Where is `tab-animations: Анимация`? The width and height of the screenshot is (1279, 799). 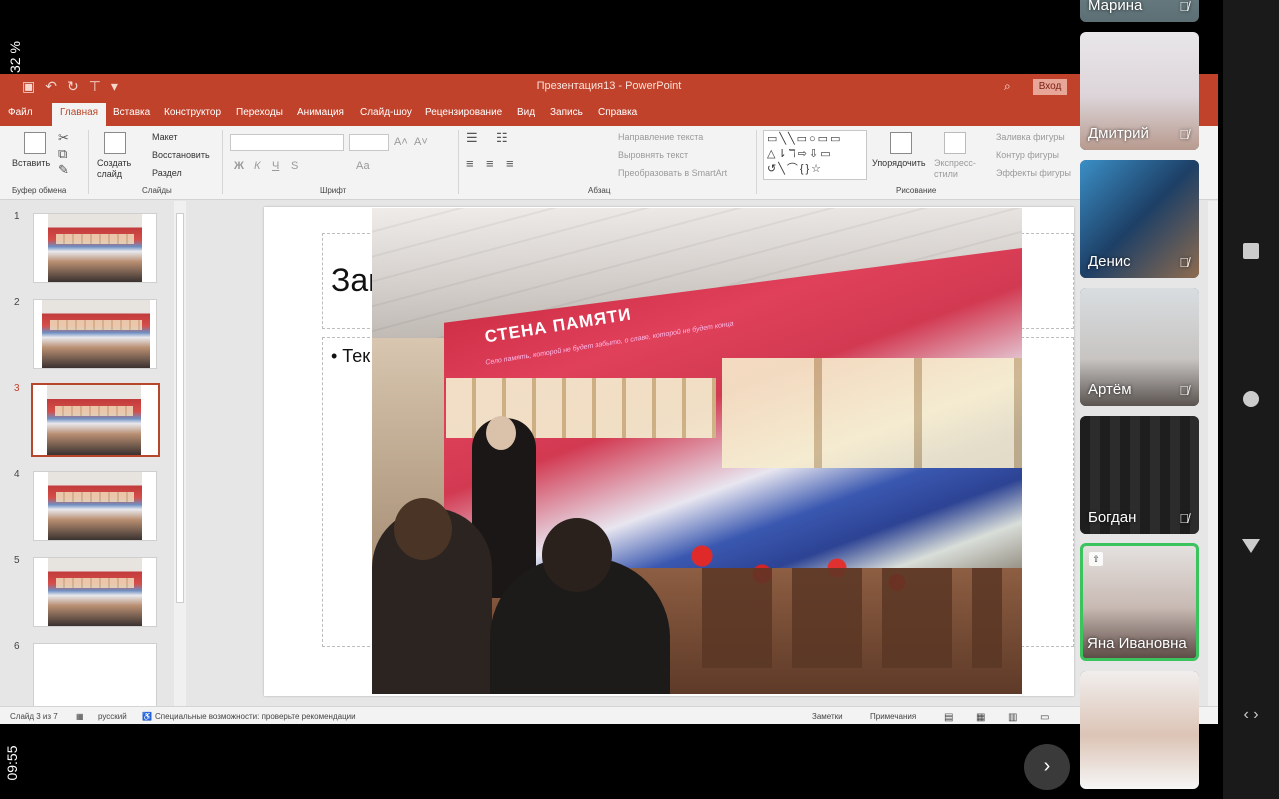 tab-animations: Анимация is located at coordinates (320, 112).